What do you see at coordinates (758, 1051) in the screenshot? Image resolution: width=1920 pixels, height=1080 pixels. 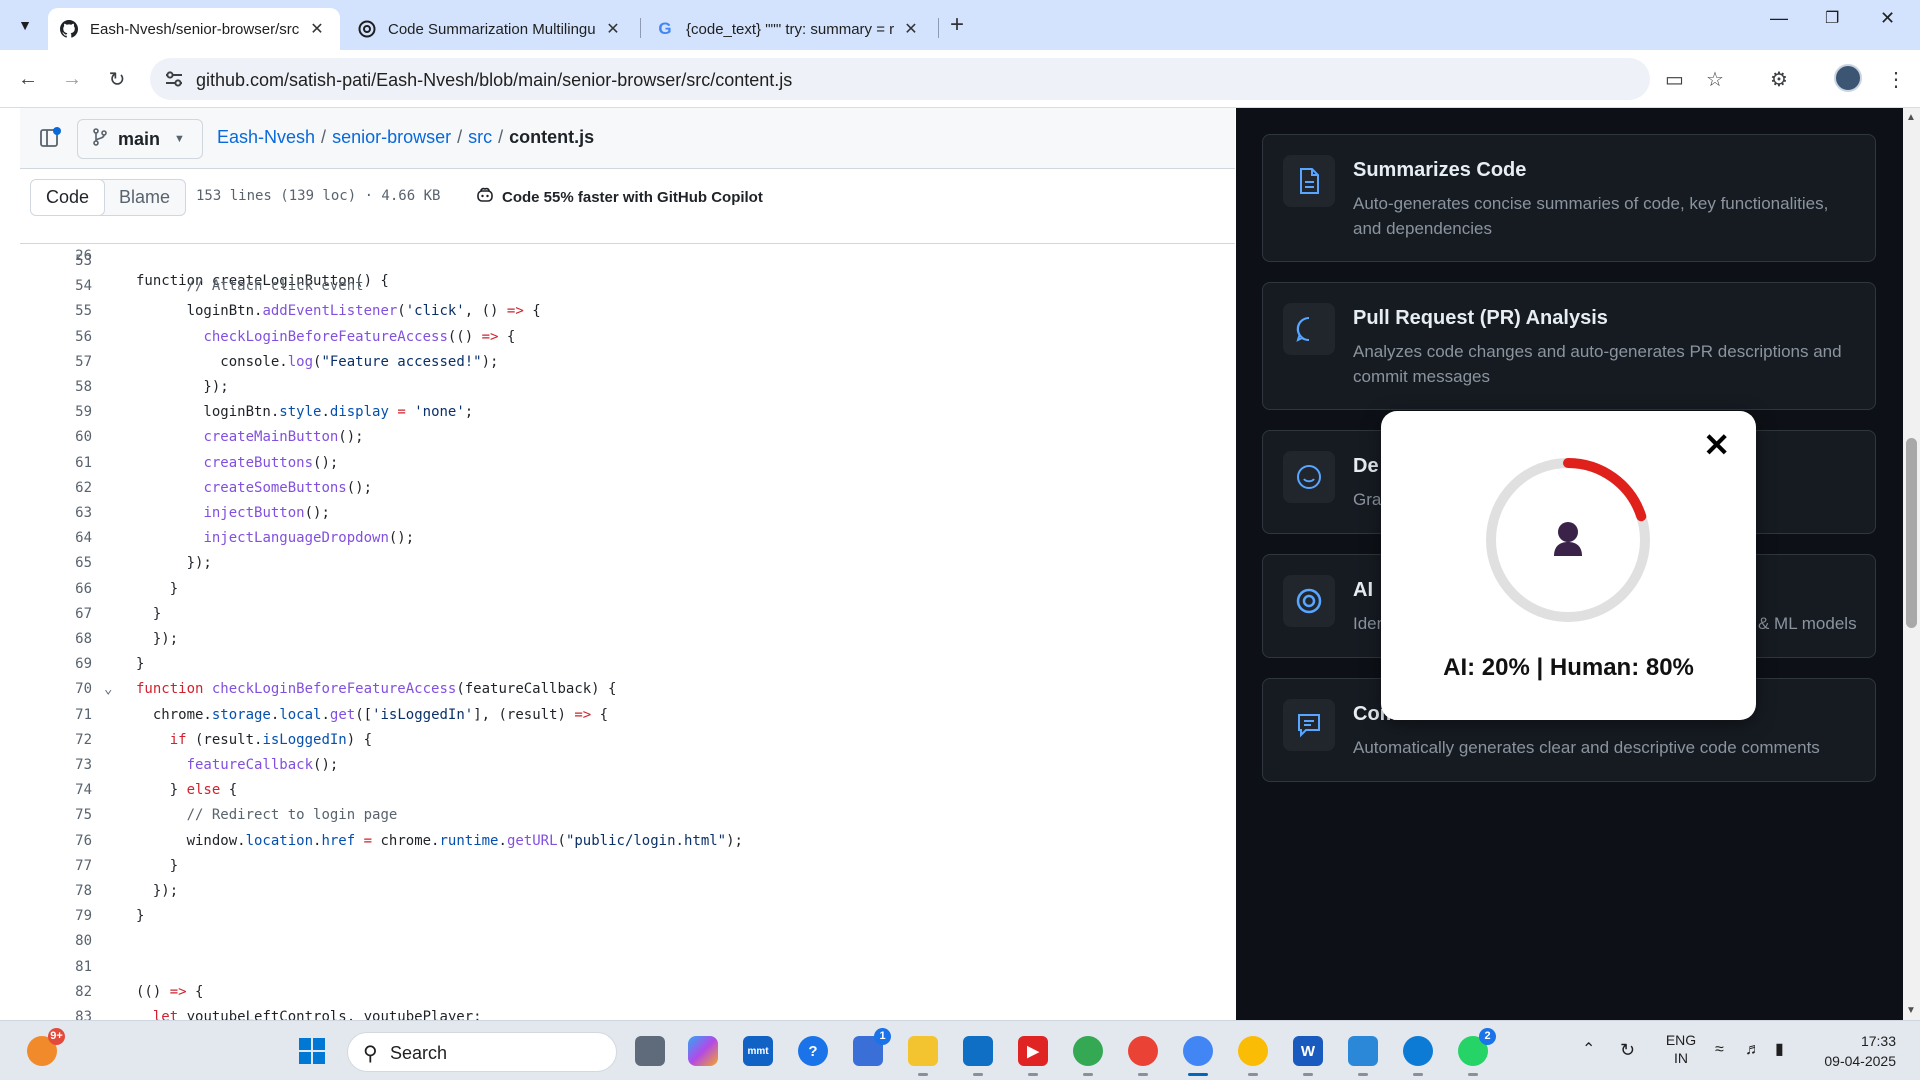 I see `makemytrip-app-icon: mmt` at bounding box center [758, 1051].